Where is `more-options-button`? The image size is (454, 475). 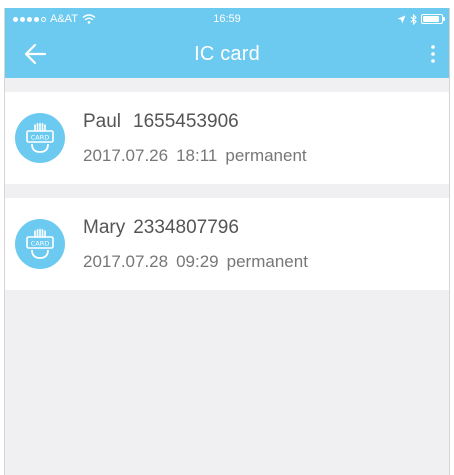 more-options-button is located at coordinates (433, 54).